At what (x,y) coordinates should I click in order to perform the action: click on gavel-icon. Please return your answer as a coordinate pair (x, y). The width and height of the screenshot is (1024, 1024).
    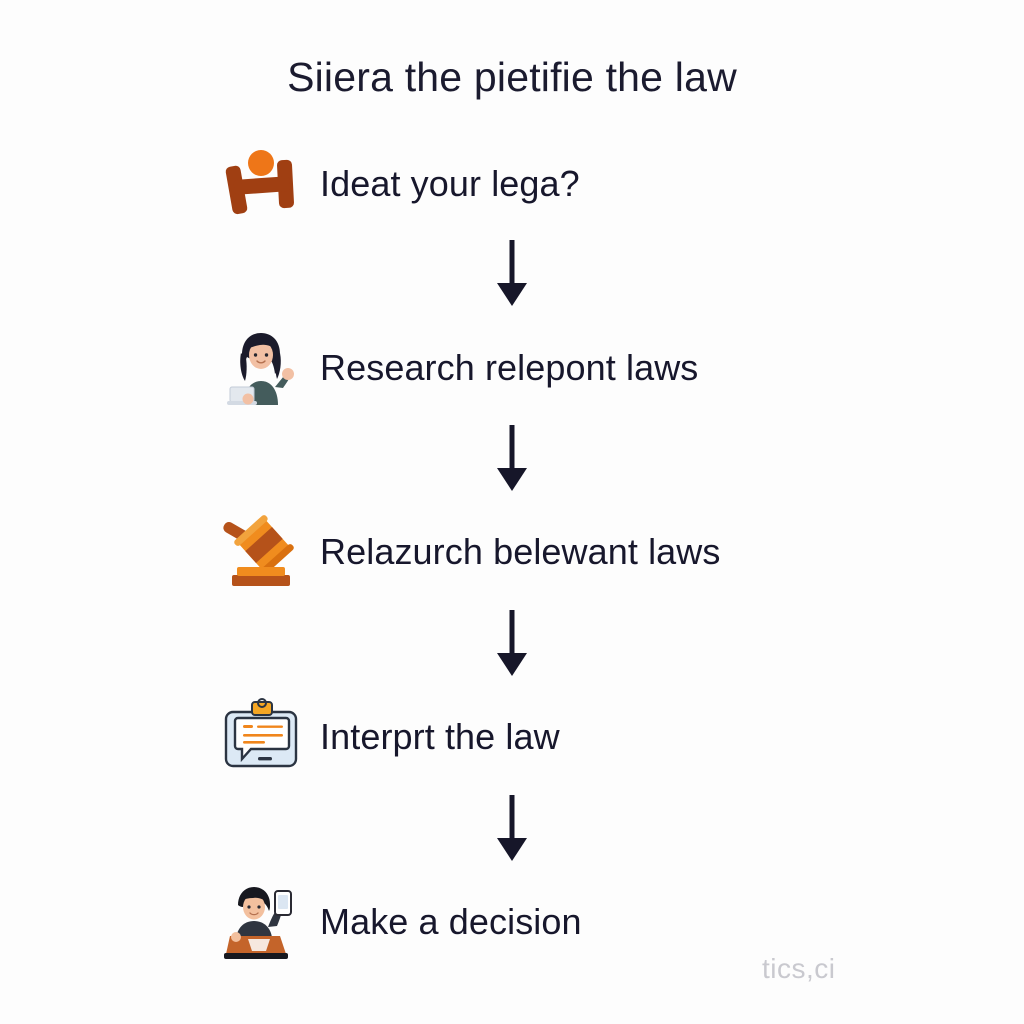
    Looking at the image, I should click on (261, 552).